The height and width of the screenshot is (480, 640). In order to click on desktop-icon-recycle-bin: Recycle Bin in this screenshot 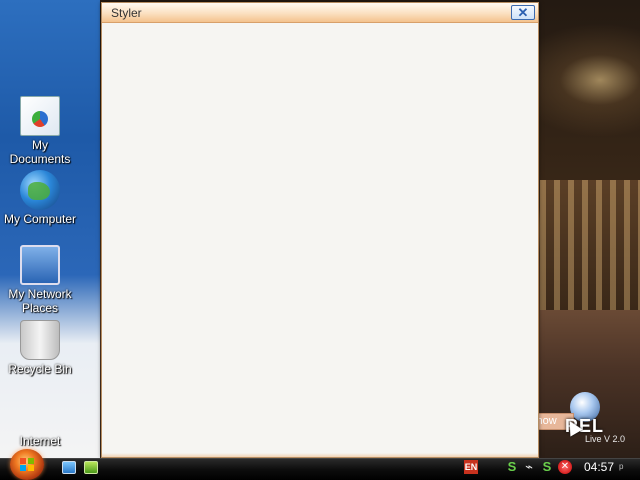, I will do `click(40, 348)`.